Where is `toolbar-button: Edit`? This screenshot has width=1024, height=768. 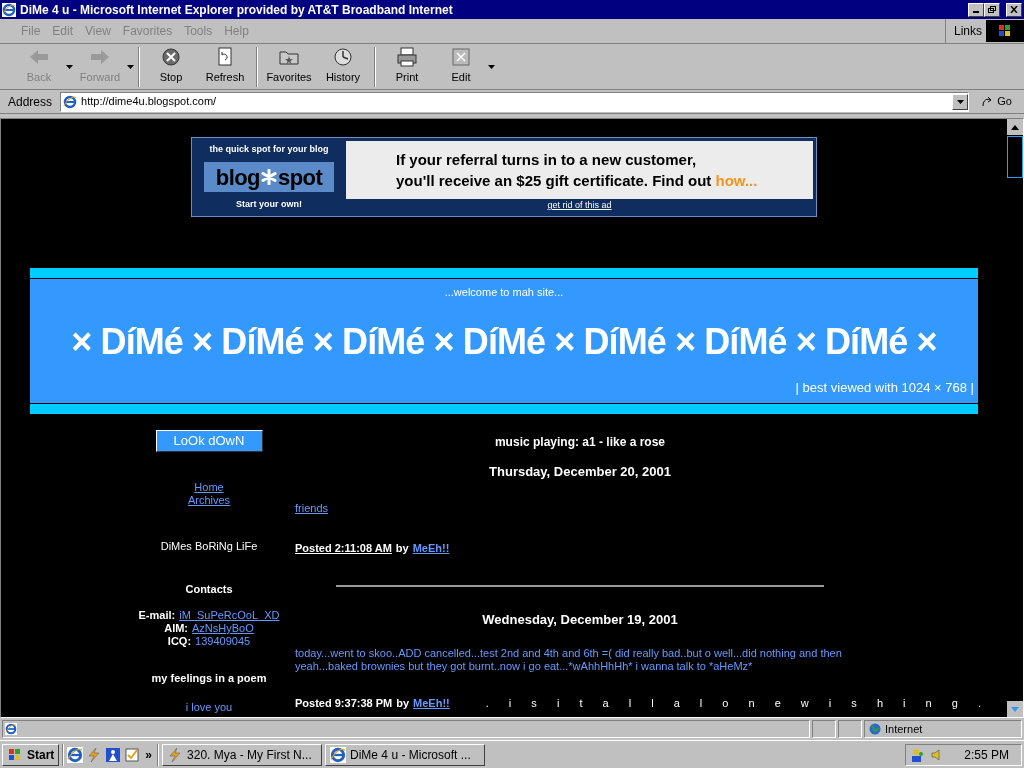
toolbar-button: Edit is located at coordinates (461, 66).